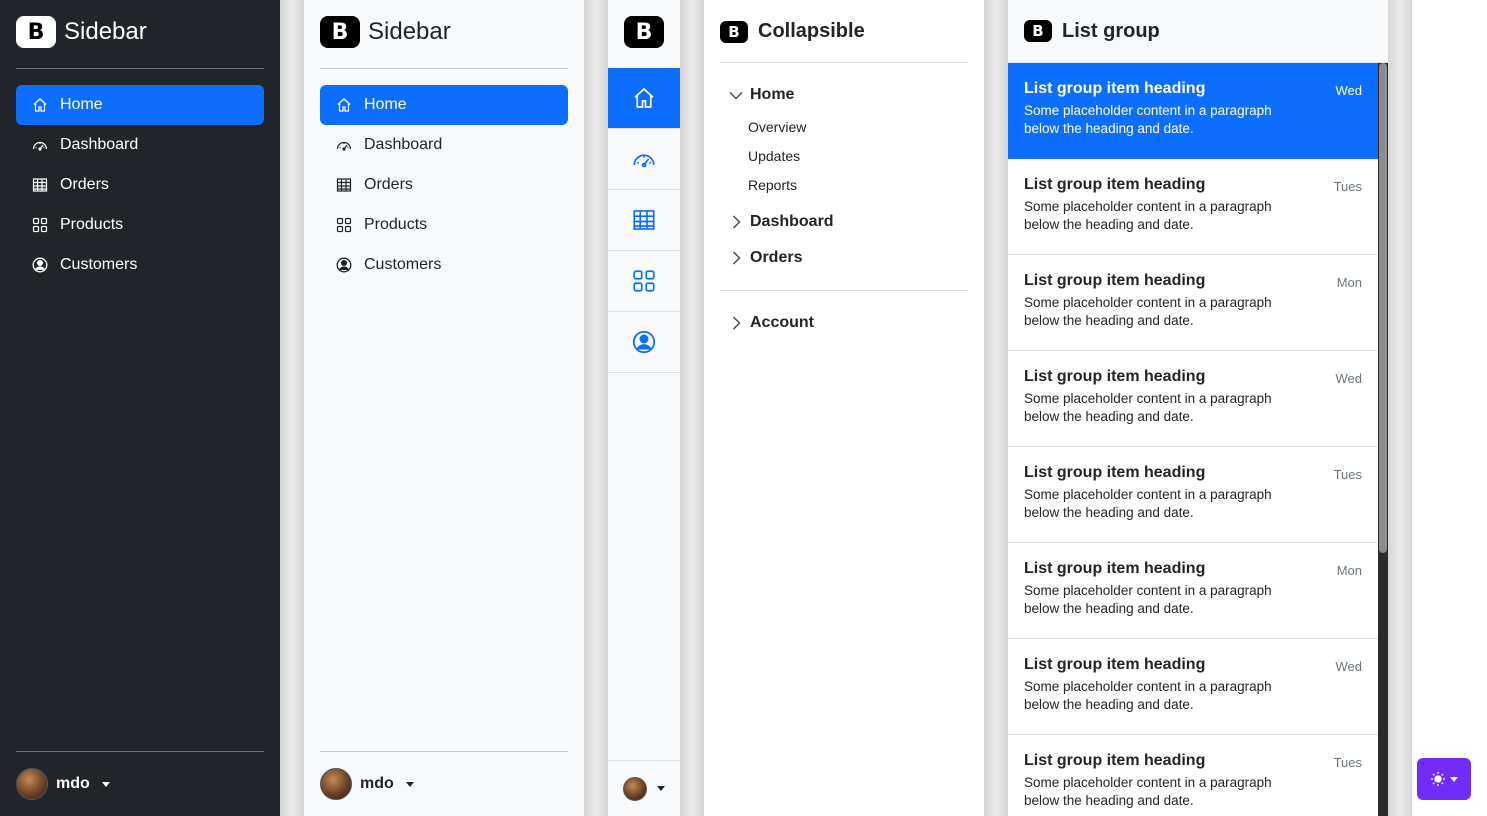 The width and height of the screenshot is (1487, 816). Describe the element at coordinates (774, 156) in the screenshot. I see `collapse-link-updates: Updates` at that location.